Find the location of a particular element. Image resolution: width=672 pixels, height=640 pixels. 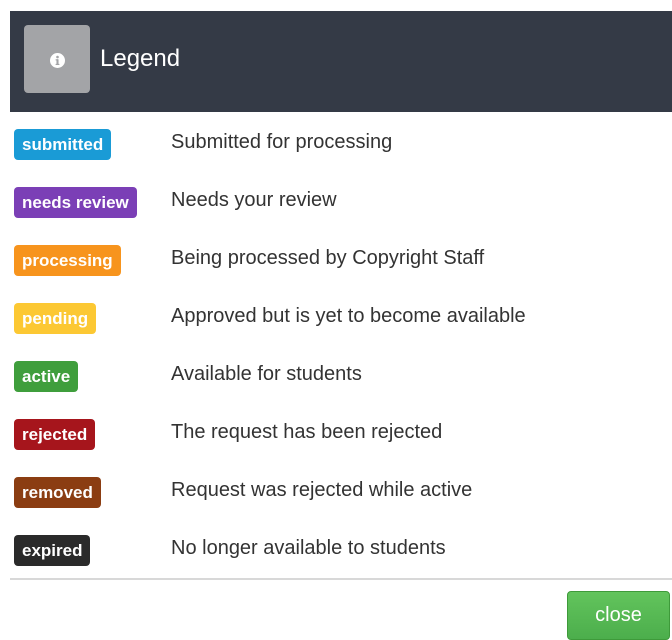

status-badge-rejected: rejected is located at coordinates (55, 434).